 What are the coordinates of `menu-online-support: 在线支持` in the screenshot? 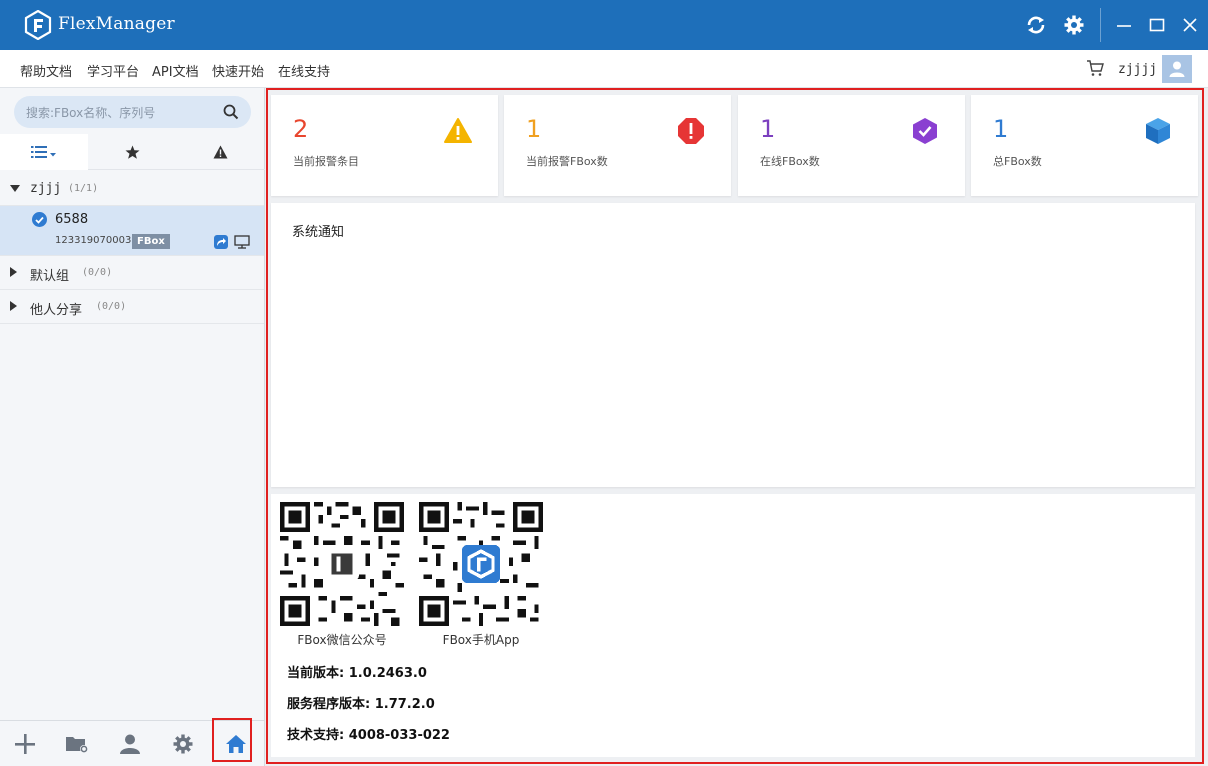 It's located at (304, 70).